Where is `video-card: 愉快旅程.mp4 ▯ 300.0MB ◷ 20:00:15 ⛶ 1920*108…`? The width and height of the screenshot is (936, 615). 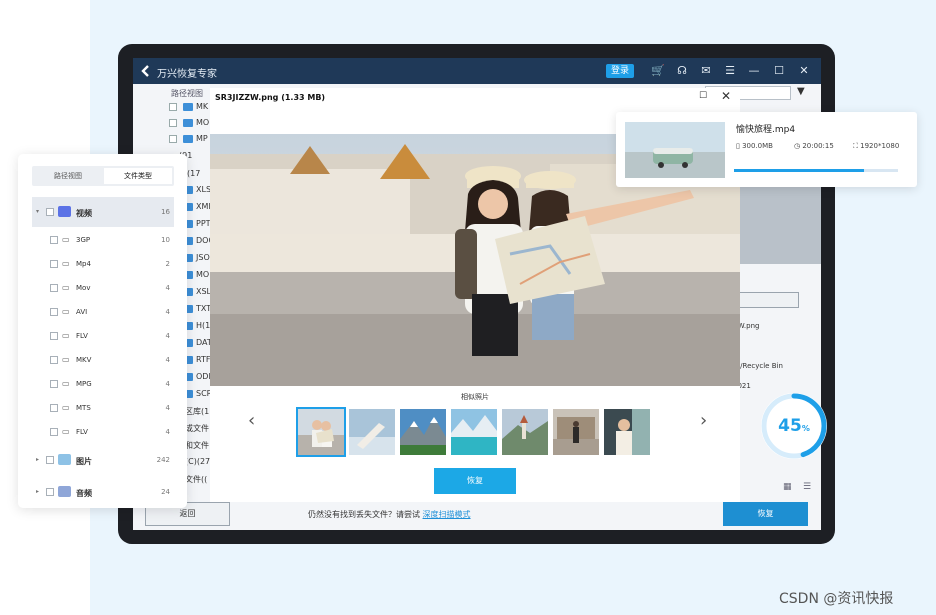
video-card: 愉快旅程.mp4 ▯ 300.0MB ◷ 20:00:15 ⛶ 1920*108… is located at coordinates (766, 149).